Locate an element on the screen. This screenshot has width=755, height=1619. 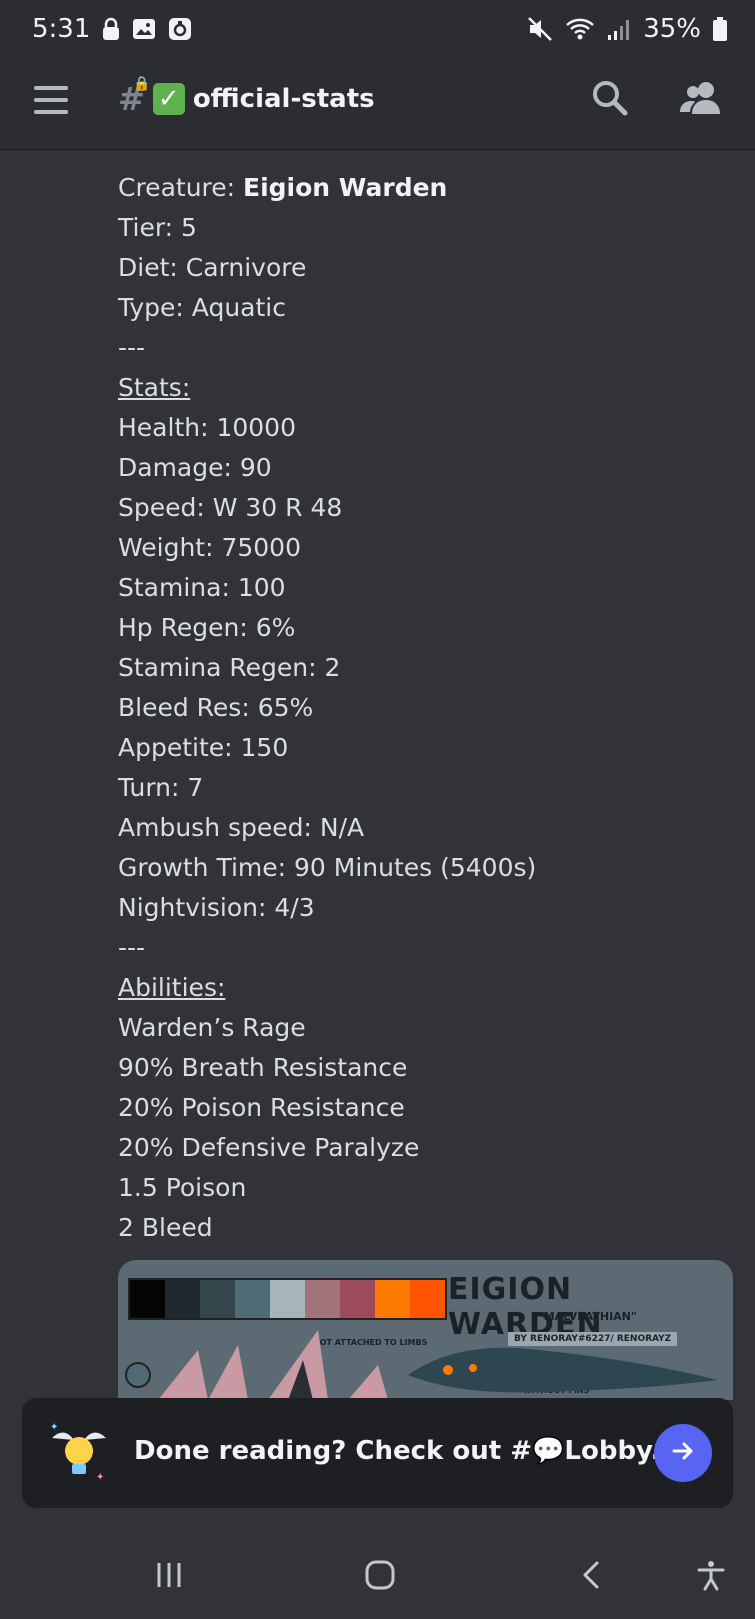
stat-line: Ambush speed: N/A is located at coordinates (241, 827).